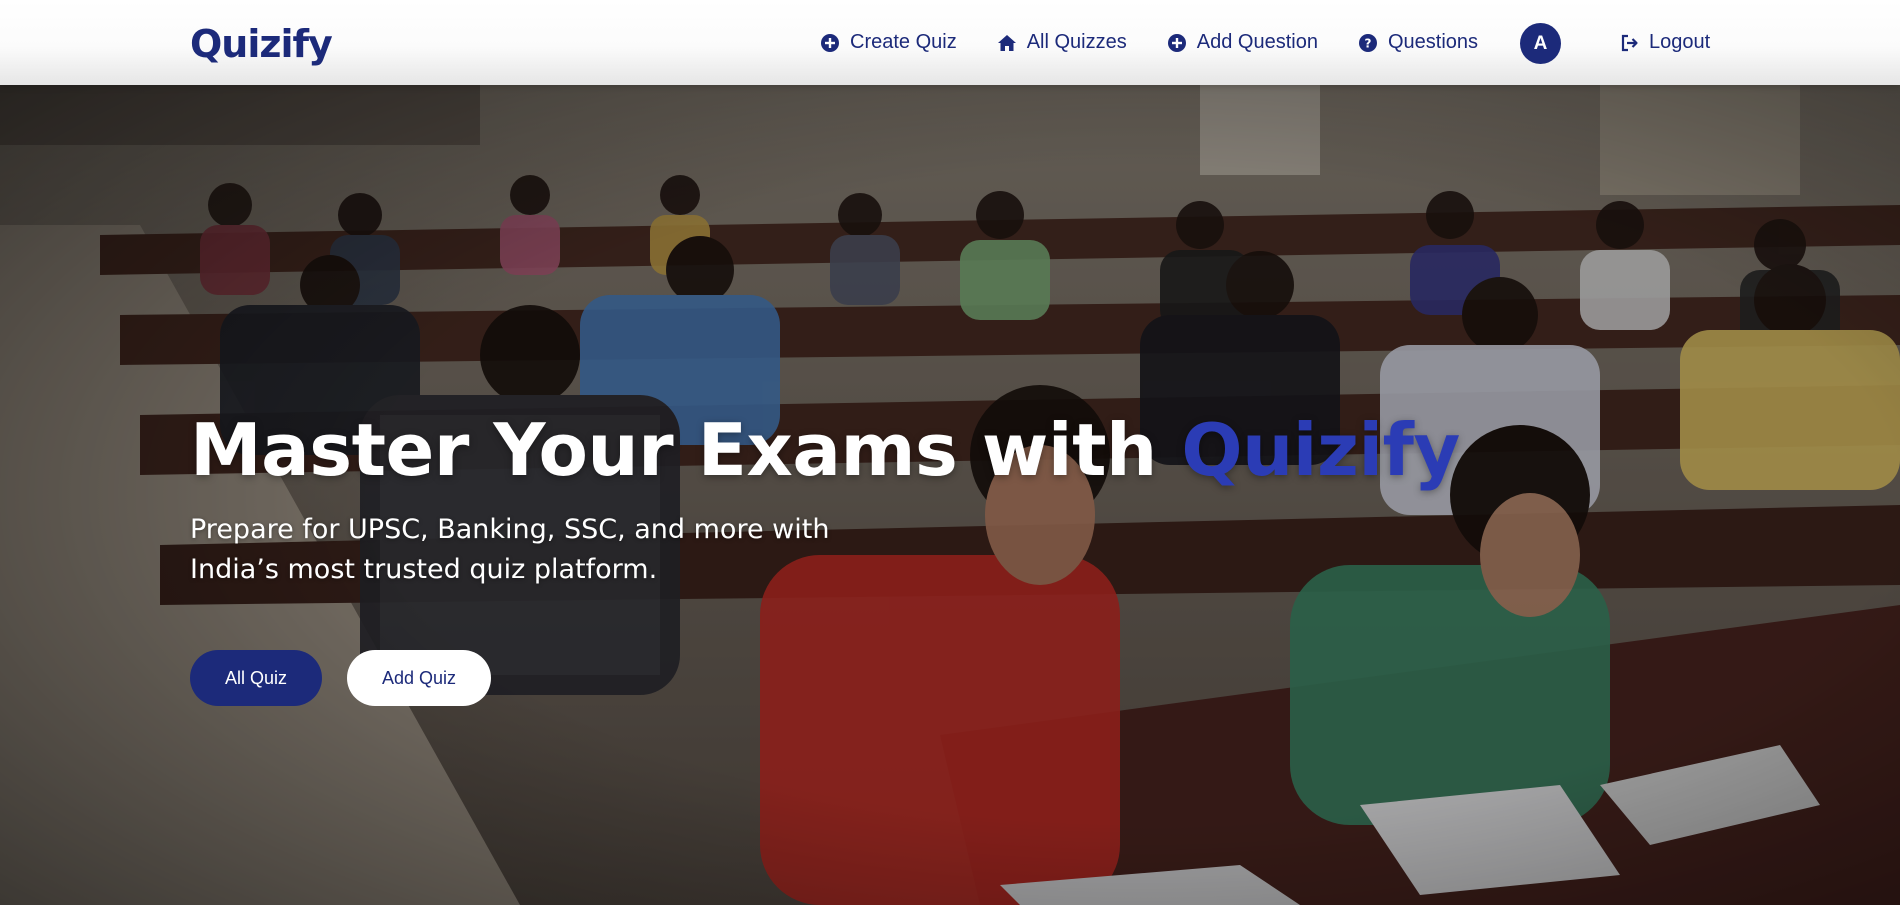  I want to click on question-circle-icon: ?, so click(1368, 43).